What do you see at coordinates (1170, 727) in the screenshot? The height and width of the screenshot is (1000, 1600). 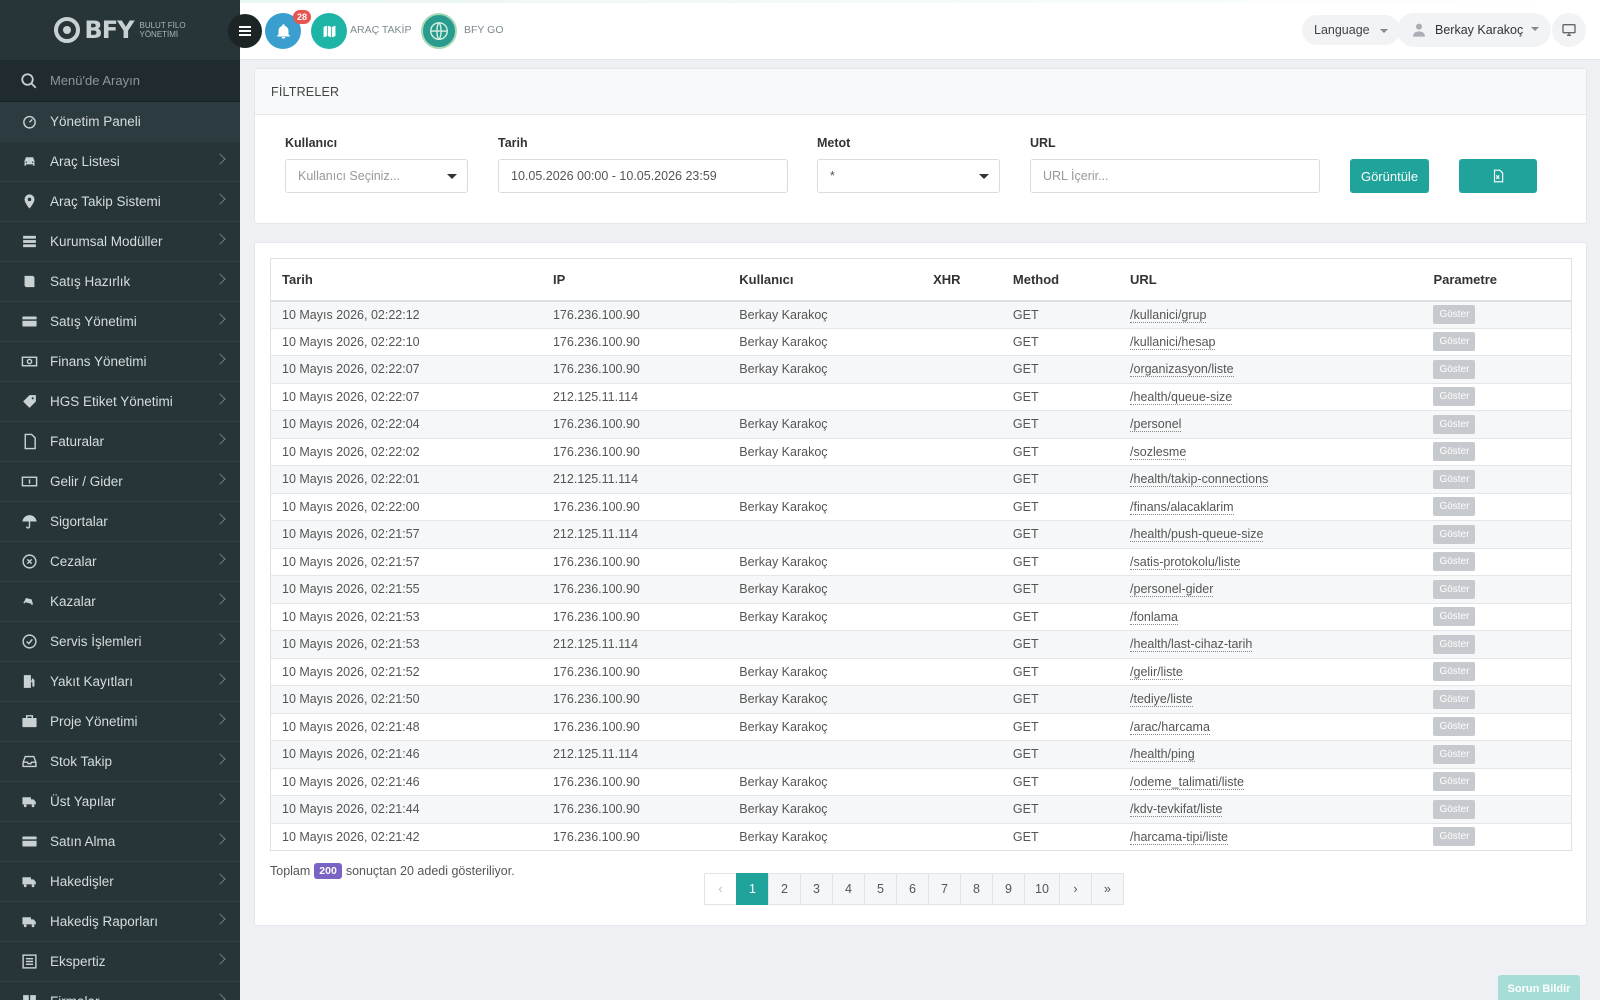 I see `url-link: /arac/harcama` at bounding box center [1170, 727].